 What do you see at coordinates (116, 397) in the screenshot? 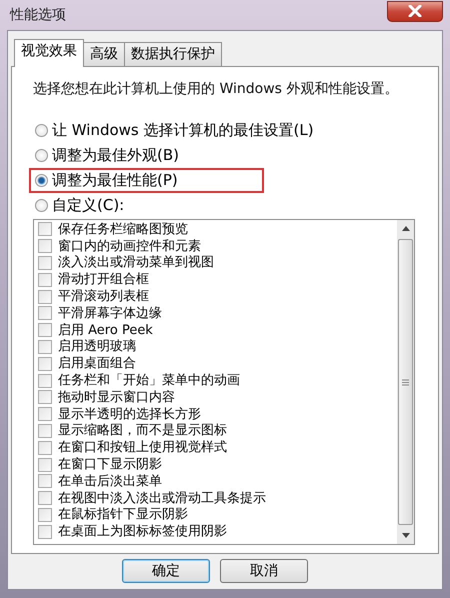
I see `effect-label: 拖动时显示窗口内容` at bounding box center [116, 397].